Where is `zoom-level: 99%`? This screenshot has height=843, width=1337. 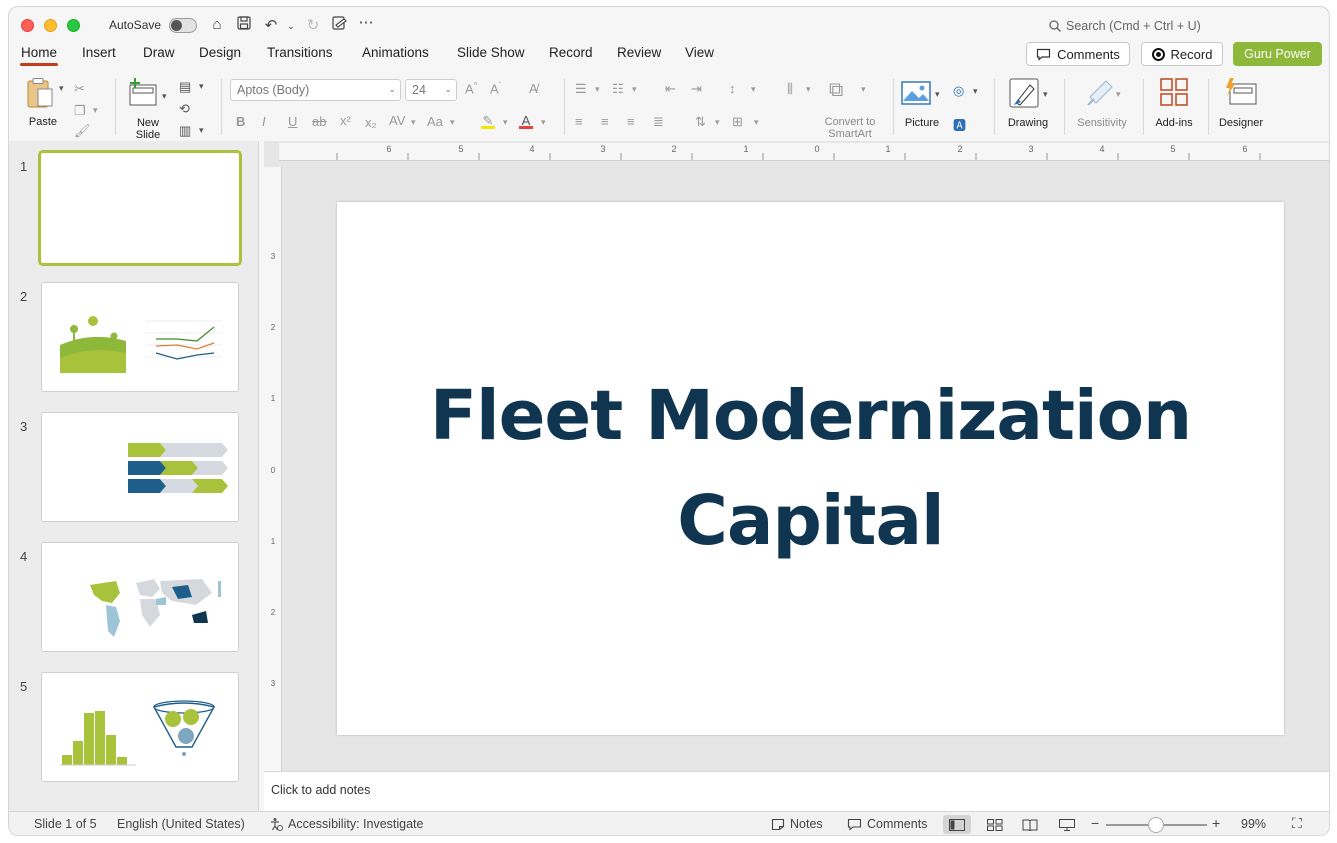
zoom-level: 99% is located at coordinates (1253, 824).